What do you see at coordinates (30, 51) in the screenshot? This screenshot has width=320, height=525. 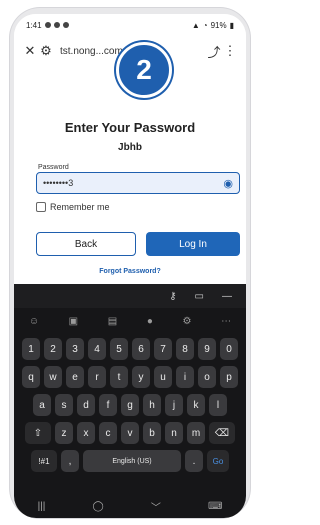 I see `close-icon: ✕` at bounding box center [30, 51].